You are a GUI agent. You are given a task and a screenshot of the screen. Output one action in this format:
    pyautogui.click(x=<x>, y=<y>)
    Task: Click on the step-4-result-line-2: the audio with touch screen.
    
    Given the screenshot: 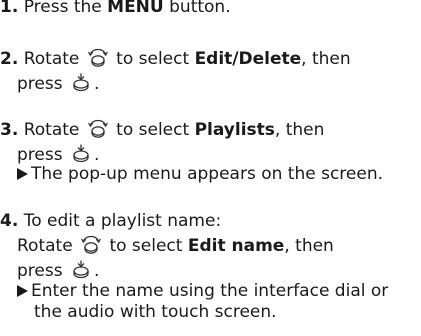 What is the action you would take?
    pyautogui.click(x=155, y=312)
    